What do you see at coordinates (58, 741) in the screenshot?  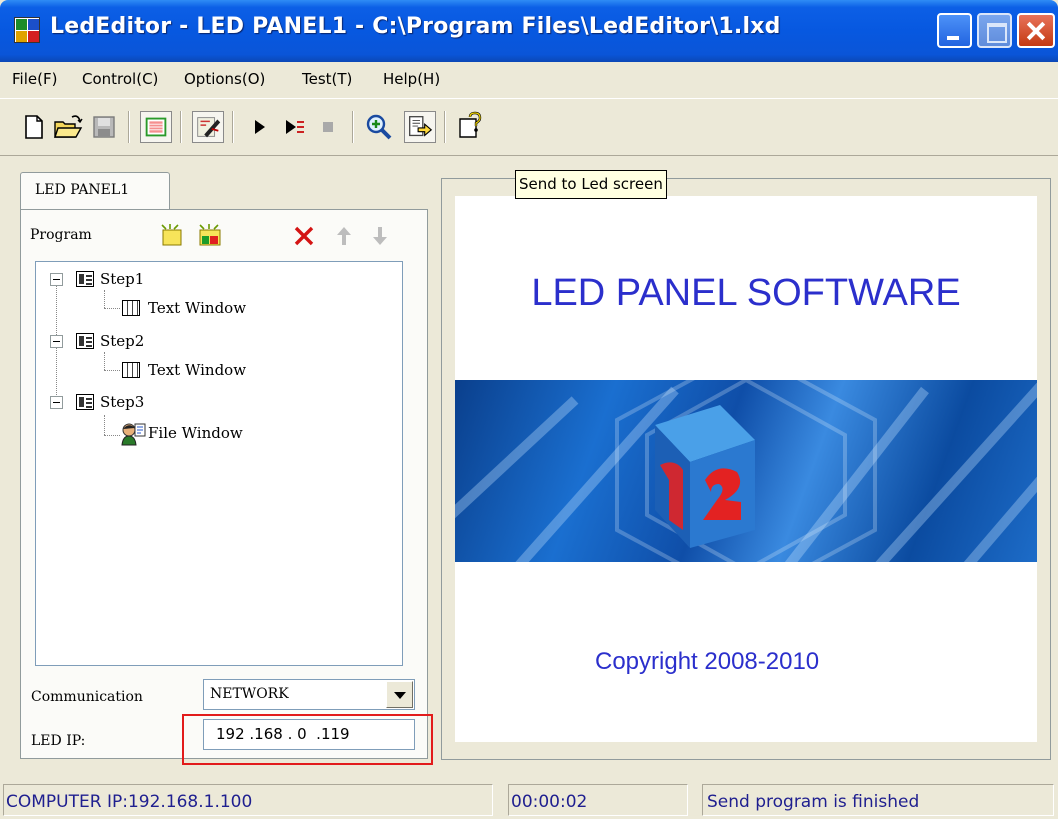 I see `led-ip-label: LED IP:` at bounding box center [58, 741].